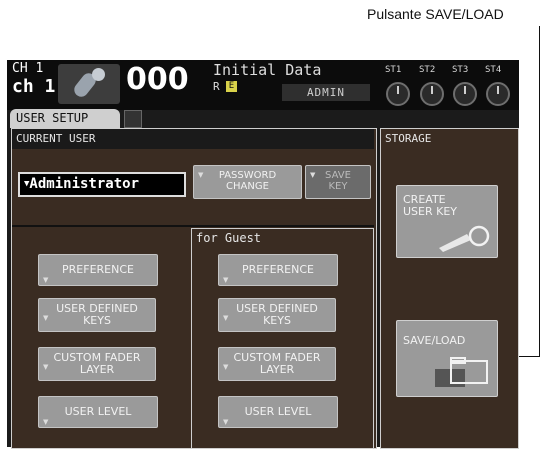  I want to click on preference-button: ▼ PREFERENCE, so click(98, 270).